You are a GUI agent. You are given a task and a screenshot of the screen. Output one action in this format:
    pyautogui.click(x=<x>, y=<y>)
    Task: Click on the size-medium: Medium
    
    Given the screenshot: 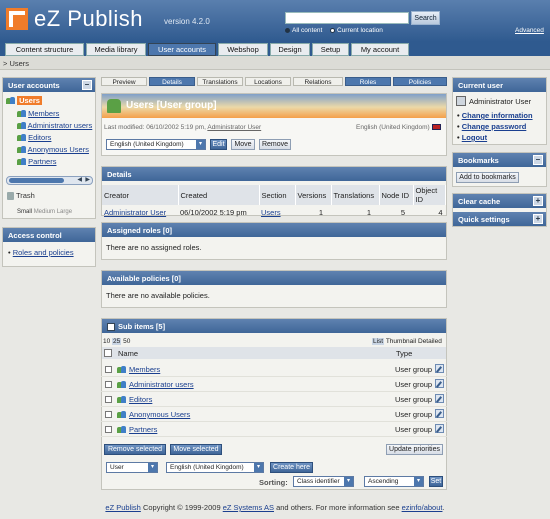 What is the action you would take?
    pyautogui.click(x=44, y=212)
    